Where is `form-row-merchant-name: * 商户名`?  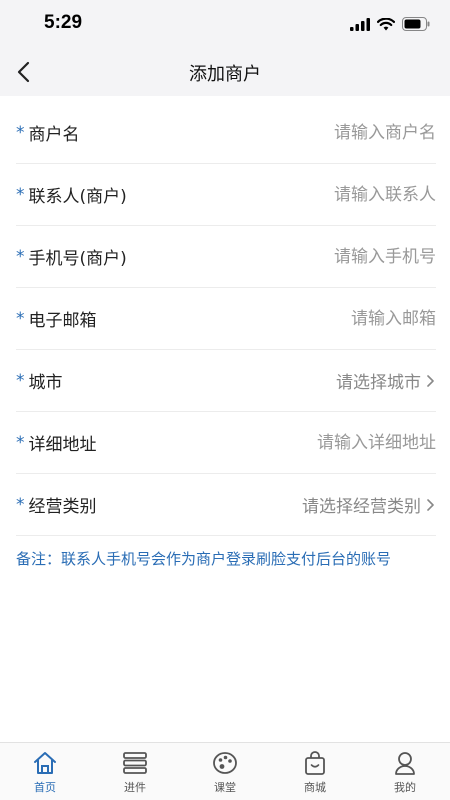
form-row-merchant-name: * 商户名 is located at coordinates (226, 133).